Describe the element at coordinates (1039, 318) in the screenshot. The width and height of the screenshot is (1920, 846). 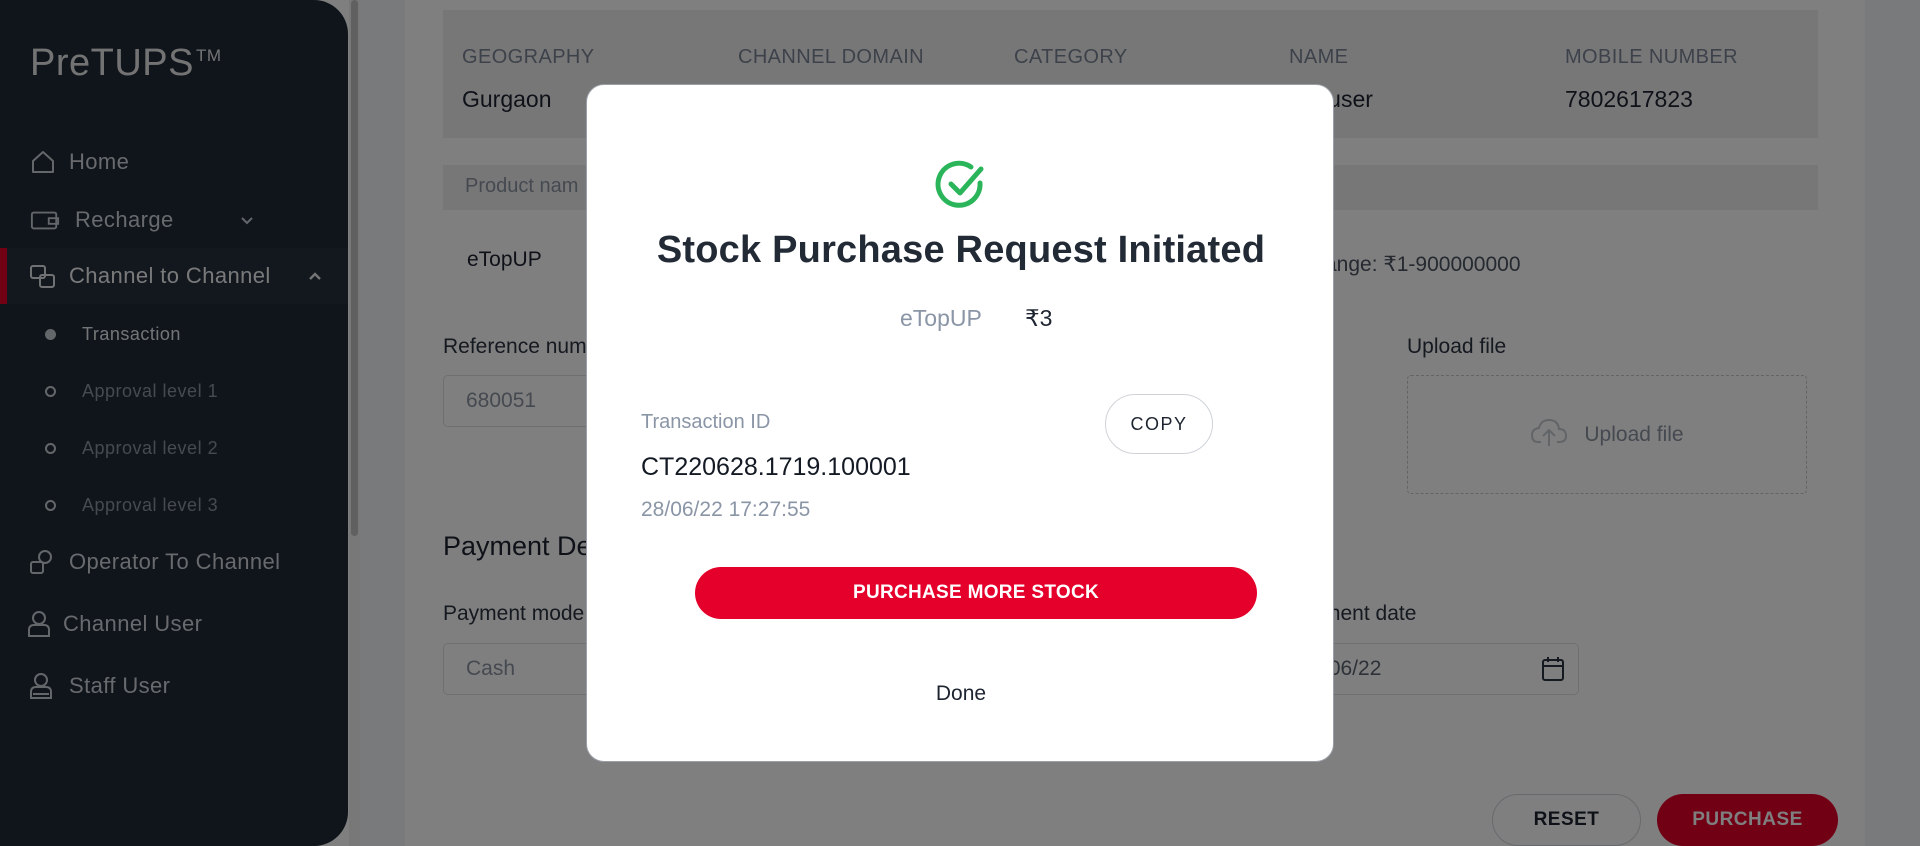
I see `modal-amount: ₹3` at that location.